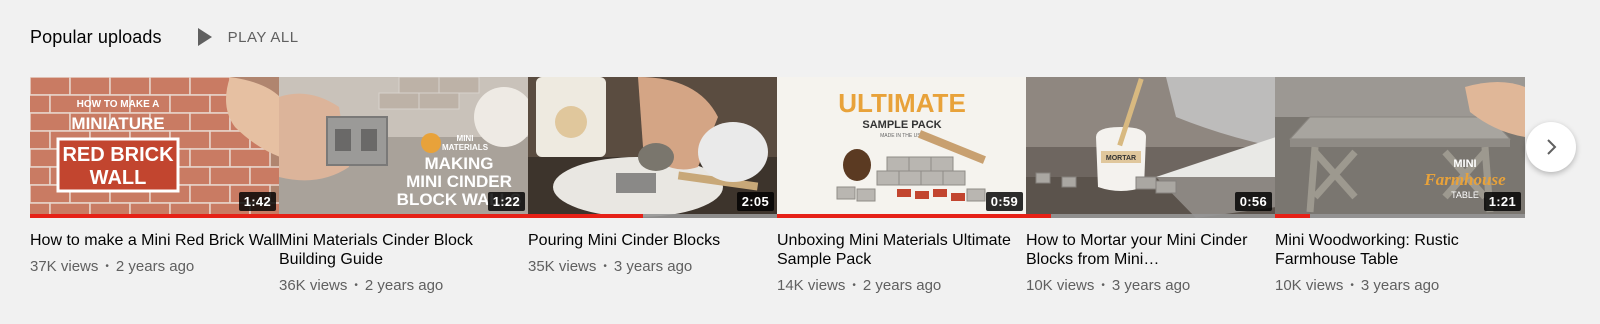  Describe the element at coordinates (459, 181) in the screenshot. I see `thumb-text: MINI CINDER` at that location.